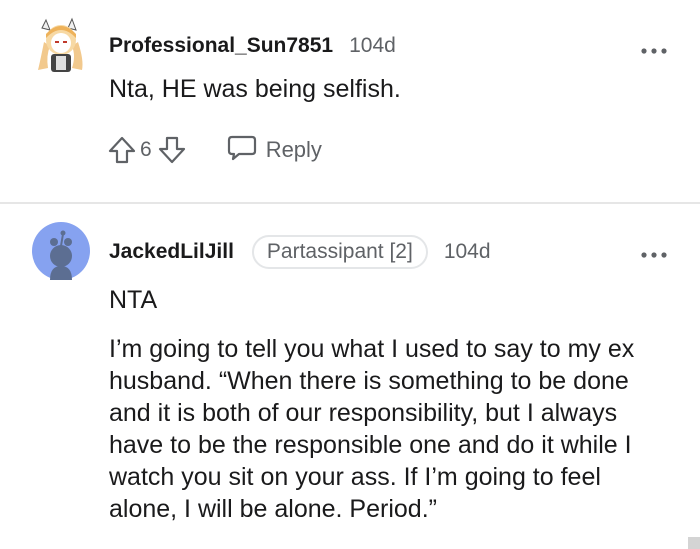 The image size is (700, 549). What do you see at coordinates (172, 150) in the screenshot?
I see `downvote-arrow-icon` at bounding box center [172, 150].